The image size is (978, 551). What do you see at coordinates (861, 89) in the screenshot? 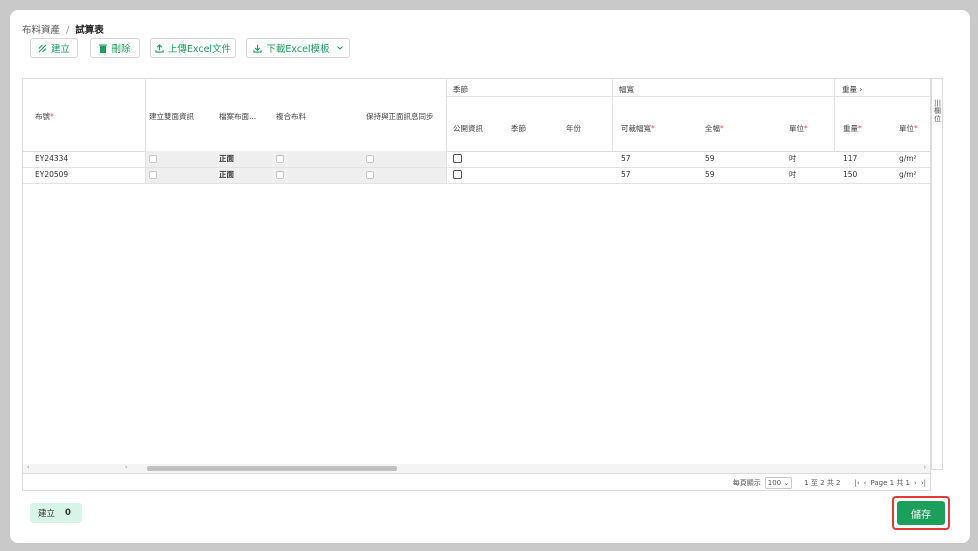
I see `chevron-right-icon: ›` at bounding box center [861, 89].